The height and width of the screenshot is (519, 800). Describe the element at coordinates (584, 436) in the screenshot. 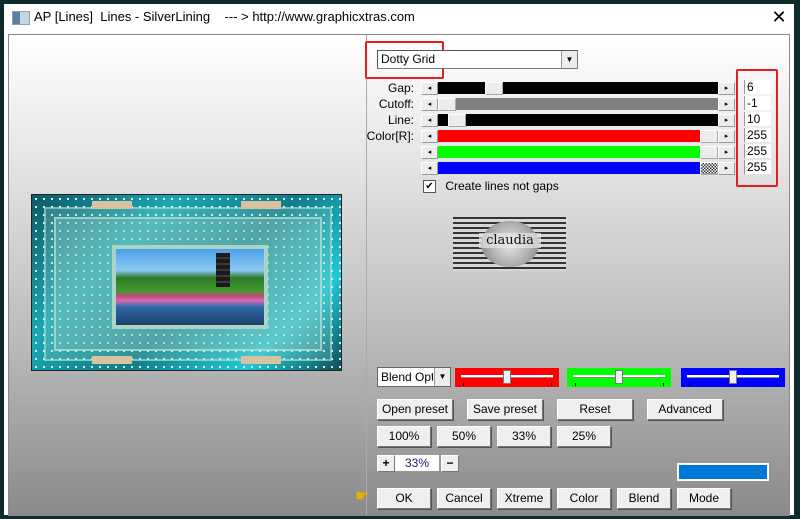

I see `zoom-25-button: 25%` at that location.